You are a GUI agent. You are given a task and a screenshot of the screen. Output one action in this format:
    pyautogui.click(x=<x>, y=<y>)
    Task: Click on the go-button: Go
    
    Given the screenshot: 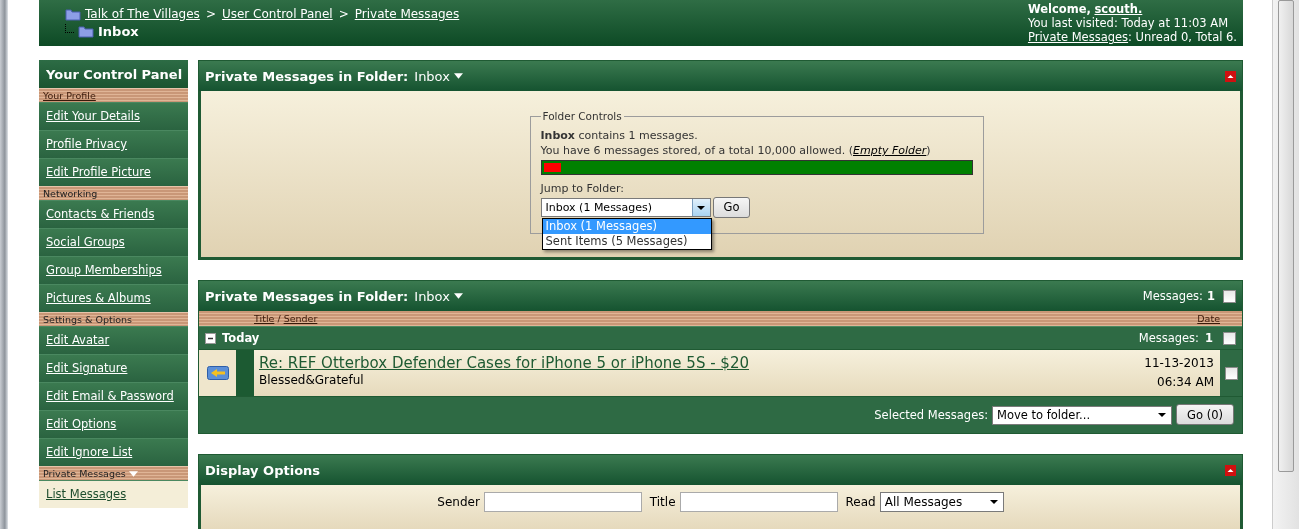 What is the action you would take?
    pyautogui.click(x=731, y=207)
    